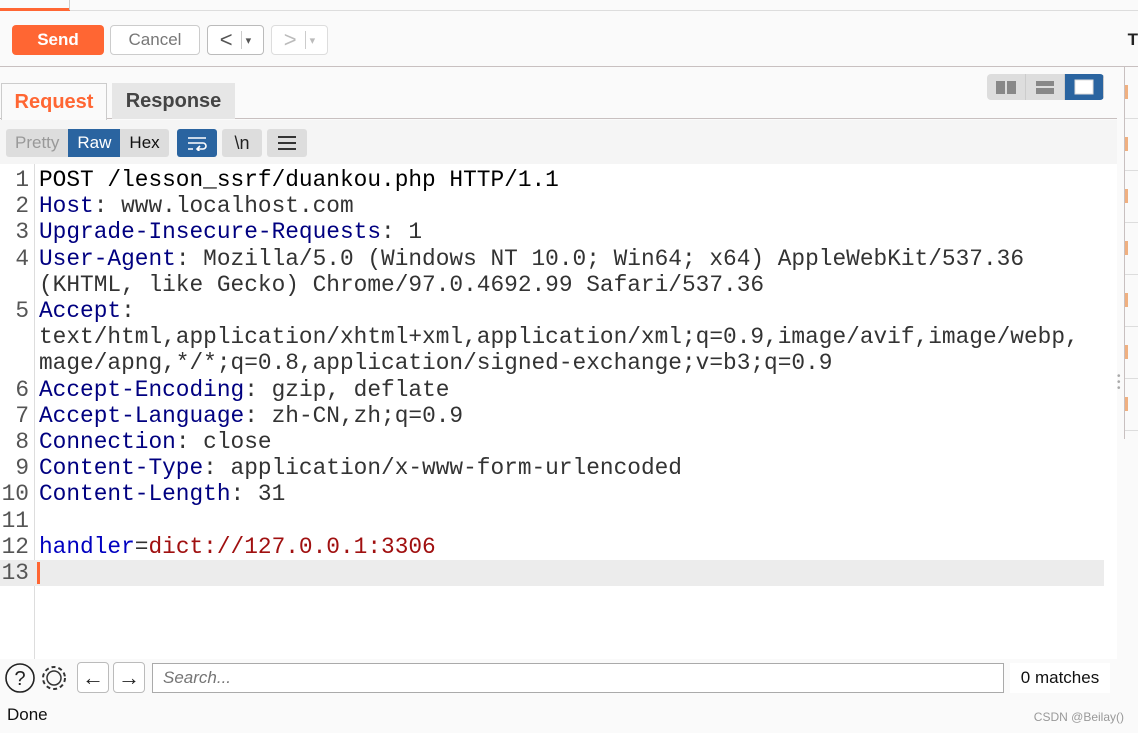 The image size is (1138, 733). I want to click on code-token: Accept-Language, so click(142, 415).